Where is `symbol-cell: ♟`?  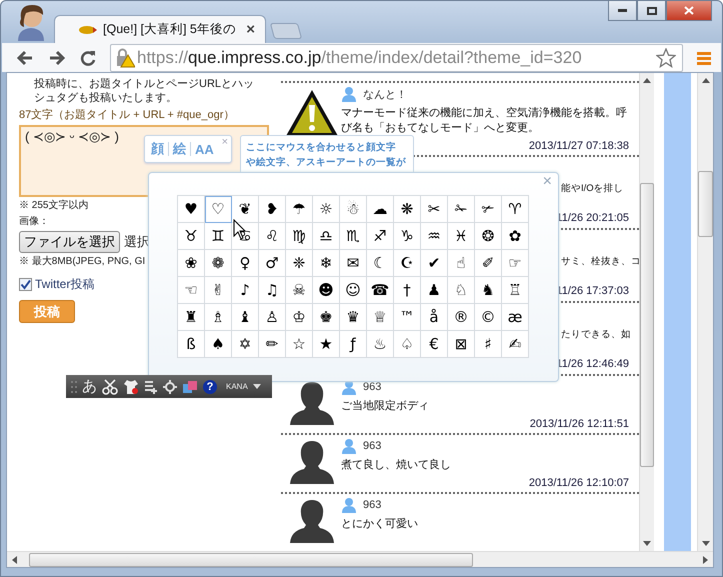 symbol-cell: ♟ is located at coordinates (434, 290).